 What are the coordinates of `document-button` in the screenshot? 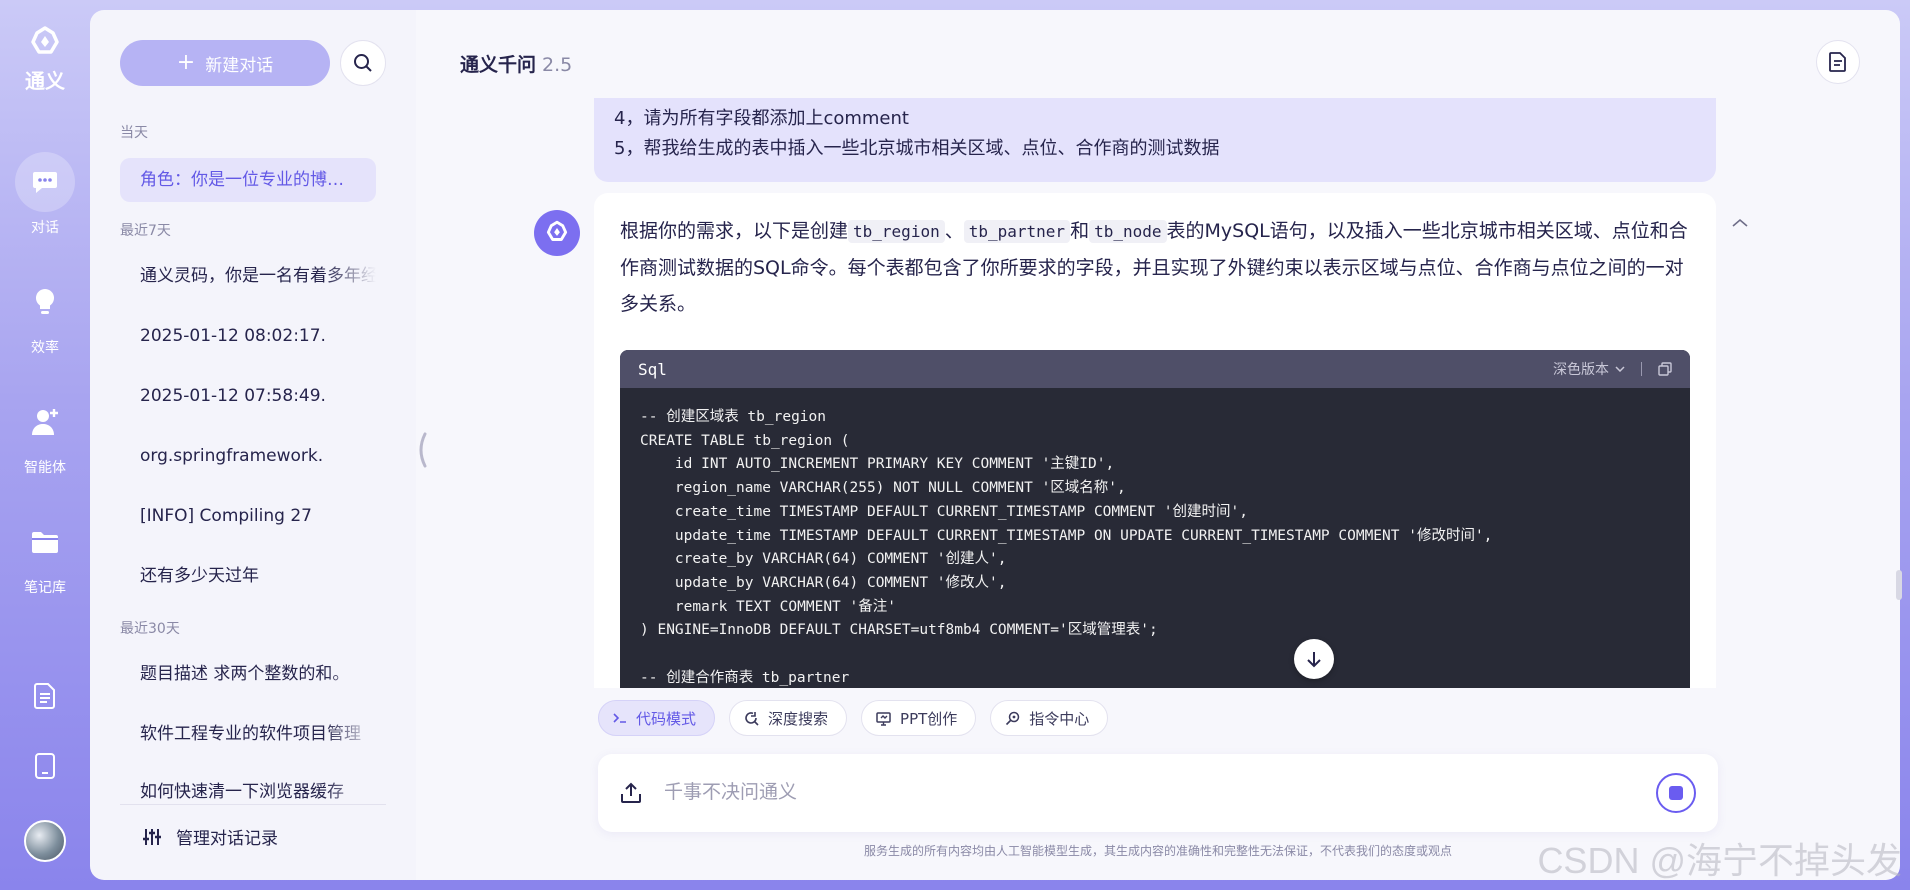 It's located at (45, 696).